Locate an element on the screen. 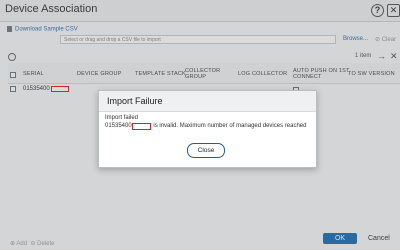 The height and width of the screenshot is (250, 400). error-serial: 01535400 is located at coordinates (118, 126).